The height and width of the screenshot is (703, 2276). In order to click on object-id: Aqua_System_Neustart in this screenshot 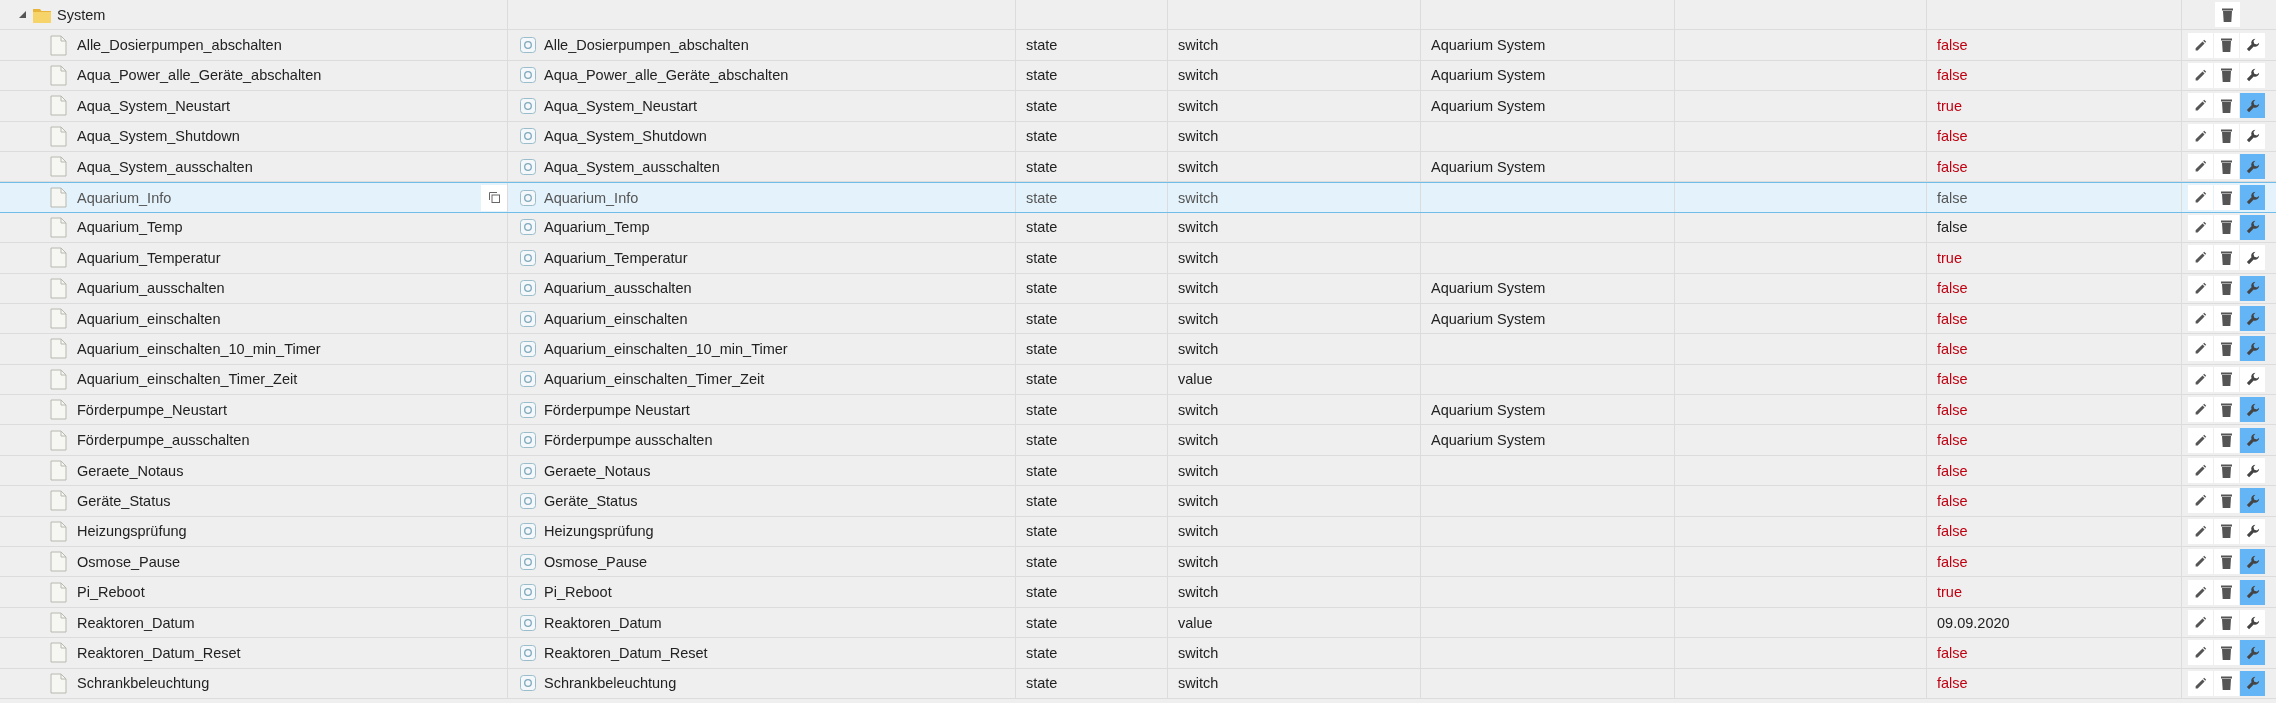, I will do `click(154, 105)`.